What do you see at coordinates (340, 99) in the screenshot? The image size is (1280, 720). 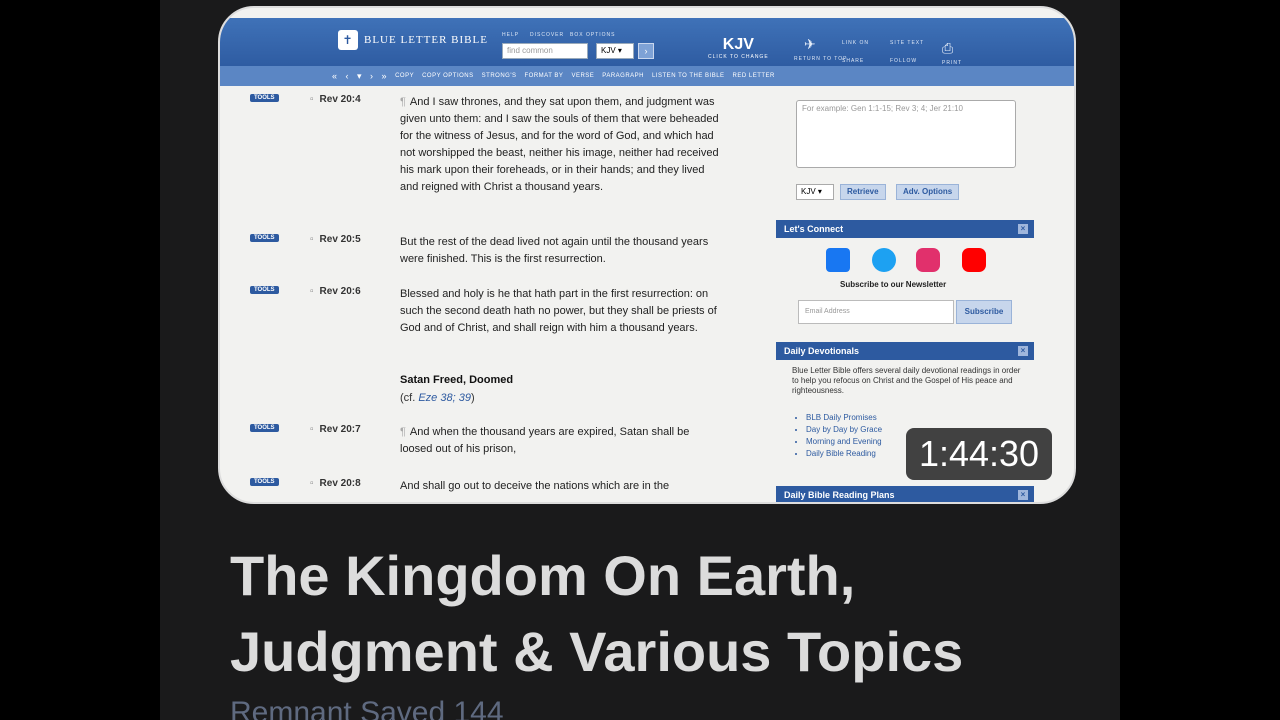 I see `verse-ref-label: Rev 20:4` at bounding box center [340, 99].